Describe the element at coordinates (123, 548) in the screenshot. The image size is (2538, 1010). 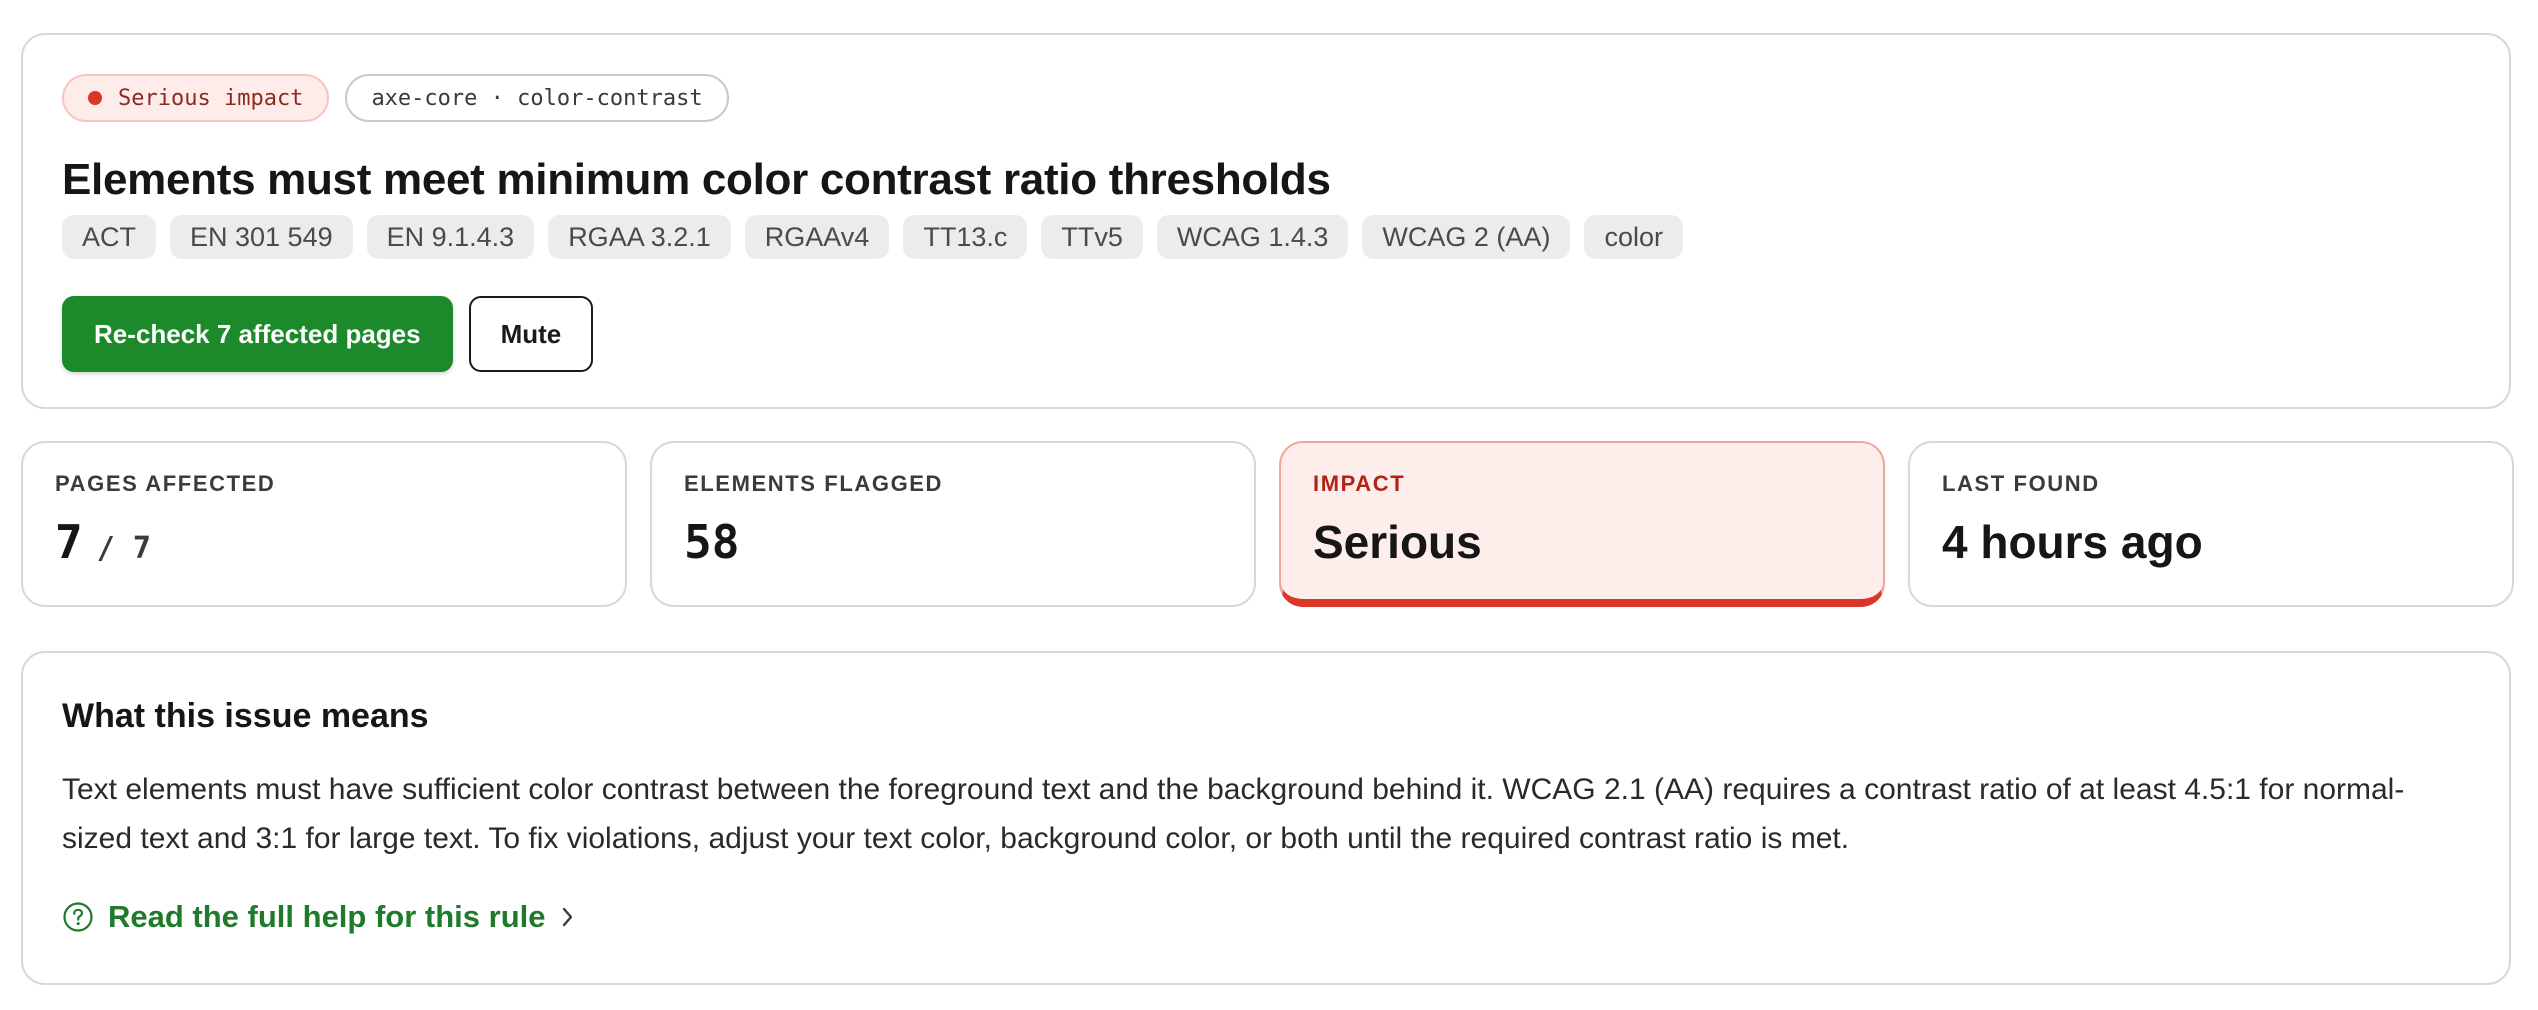
I see `pages-total: / 7` at that location.